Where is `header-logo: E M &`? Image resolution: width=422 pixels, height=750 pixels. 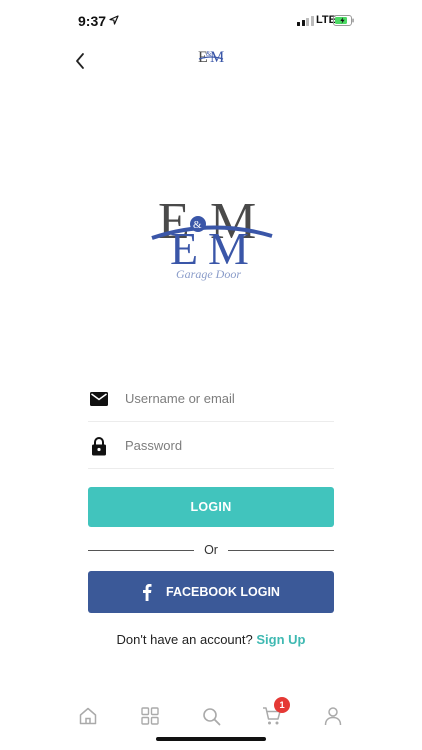 header-logo: E M & is located at coordinates (211, 57).